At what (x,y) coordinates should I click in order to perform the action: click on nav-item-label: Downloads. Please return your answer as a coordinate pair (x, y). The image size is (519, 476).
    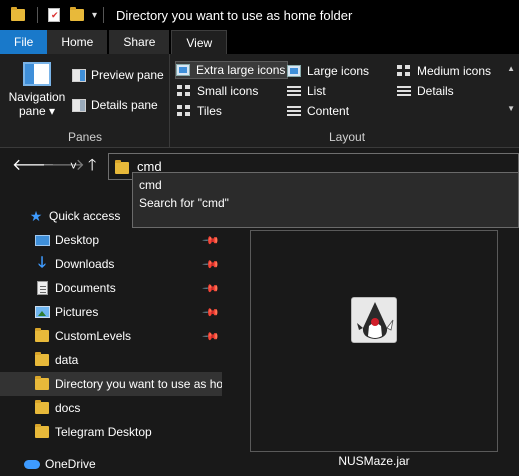
    Looking at the image, I should click on (85, 264).